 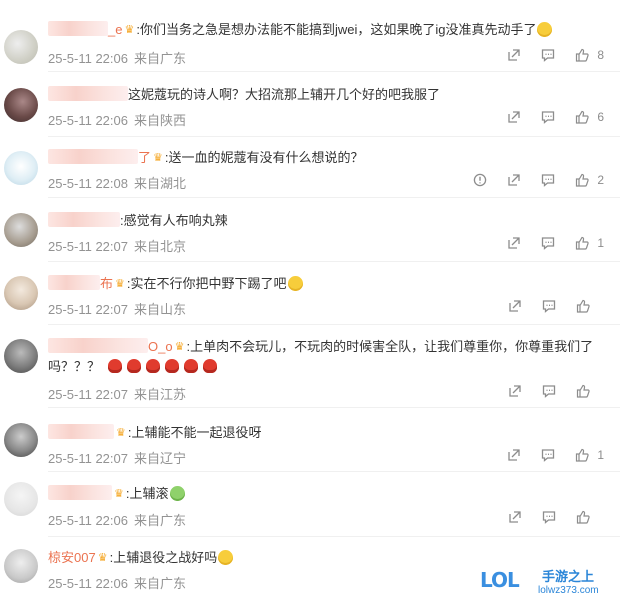 I want to click on comment-text: :感觉有人布响丸辣, so click(x=174, y=220).